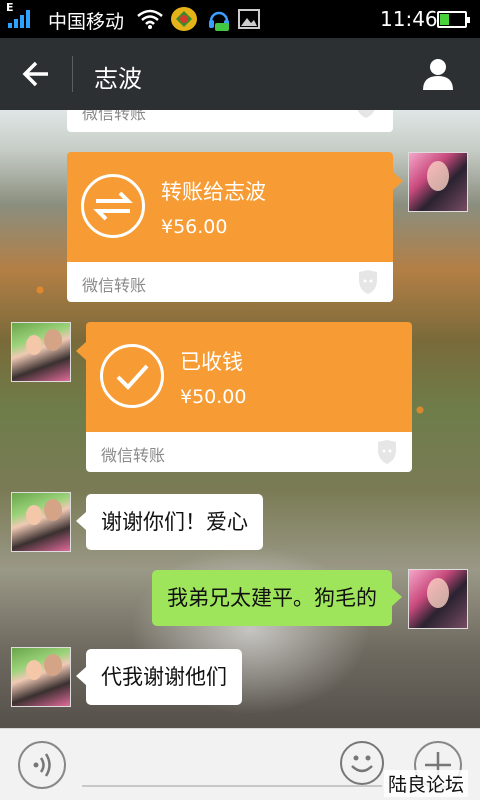  I want to click on person-icon, so click(438, 74).